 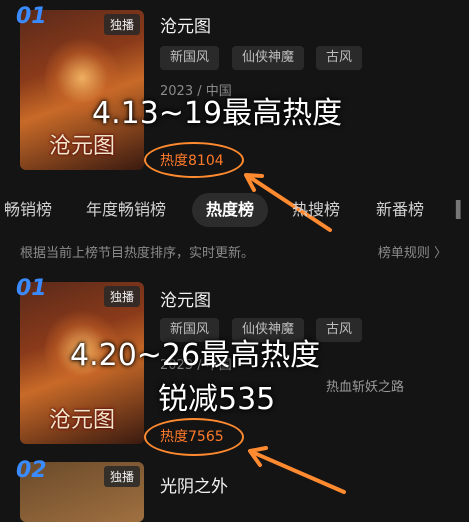 What do you see at coordinates (121, 476) in the screenshot?
I see `exclusive-badge: 独播` at bounding box center [121, 476].